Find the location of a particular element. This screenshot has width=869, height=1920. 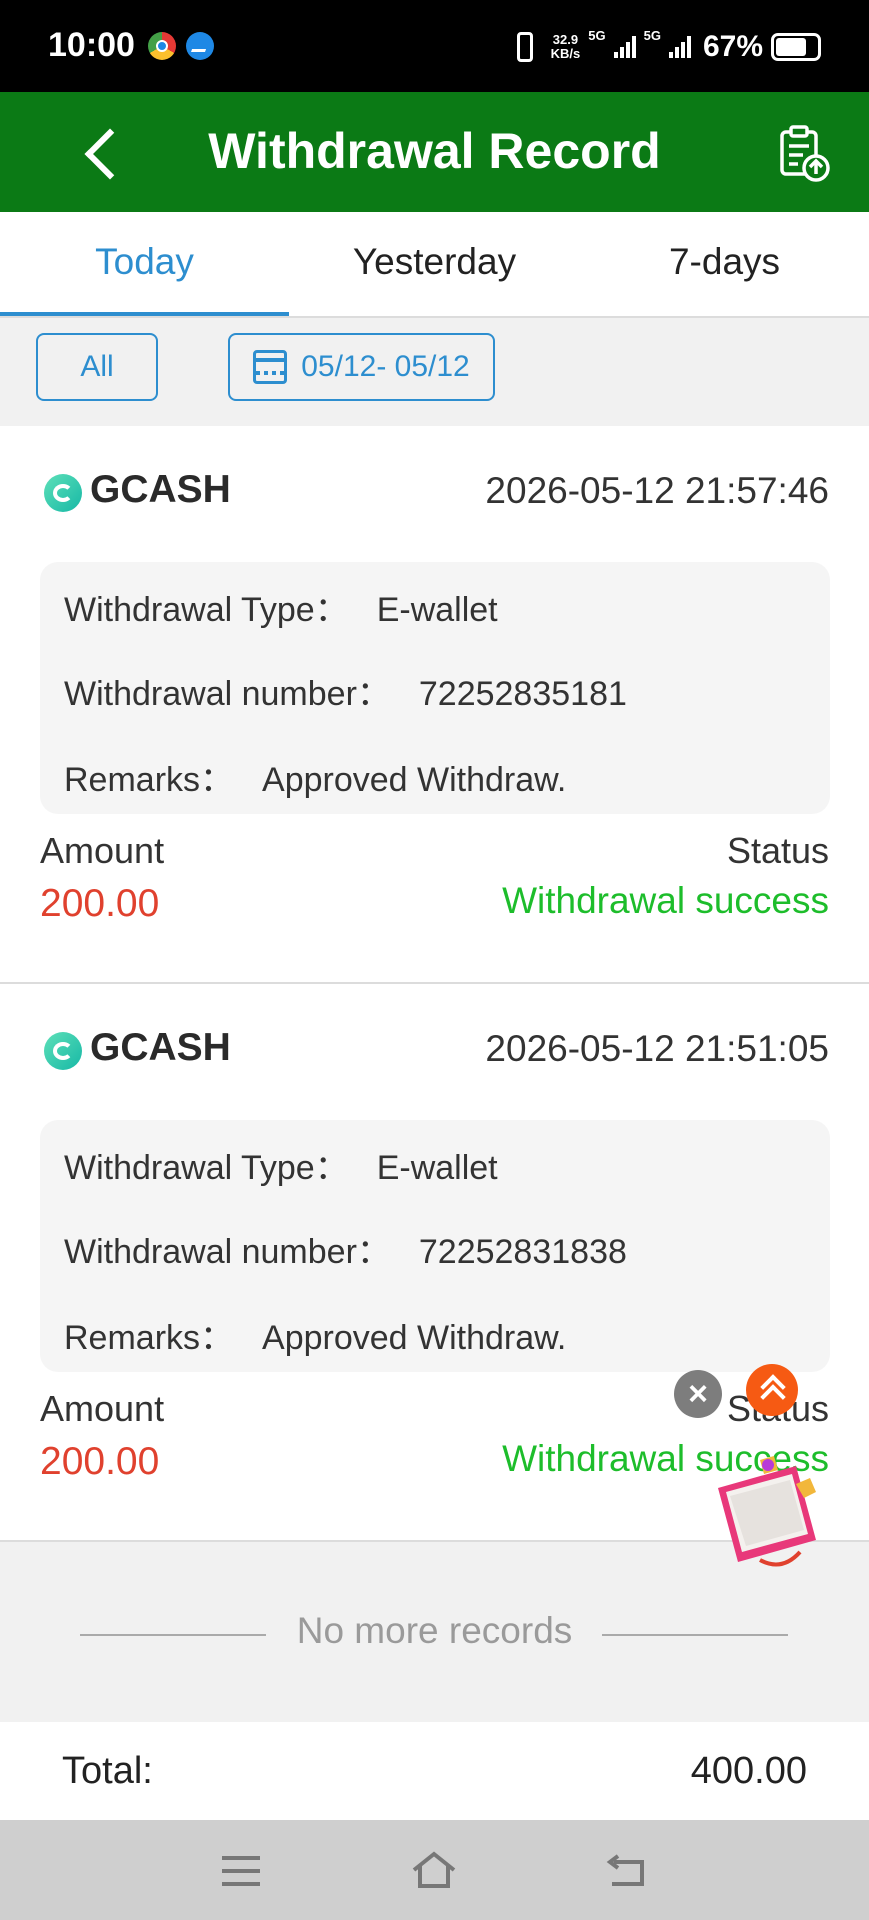

close-icon: × is located at coordinates (698, 1394).